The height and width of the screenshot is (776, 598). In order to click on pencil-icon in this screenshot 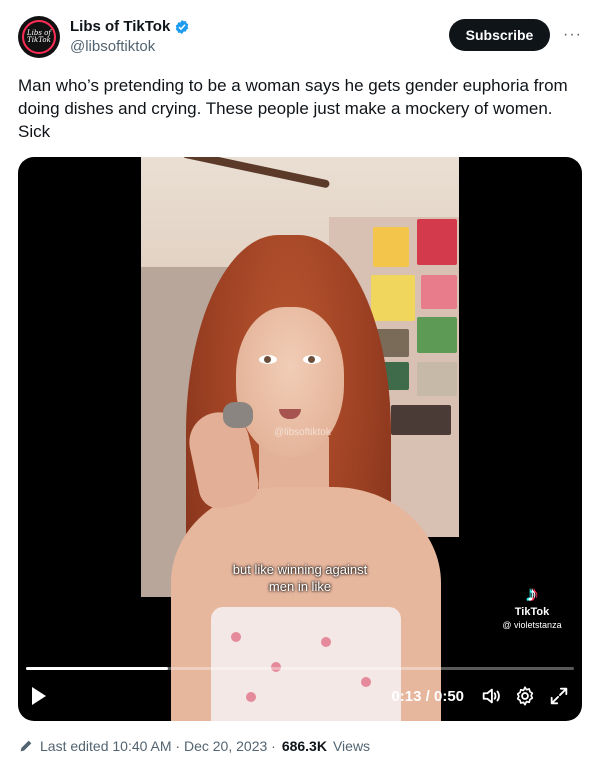, I will do `click(26, 746)`.